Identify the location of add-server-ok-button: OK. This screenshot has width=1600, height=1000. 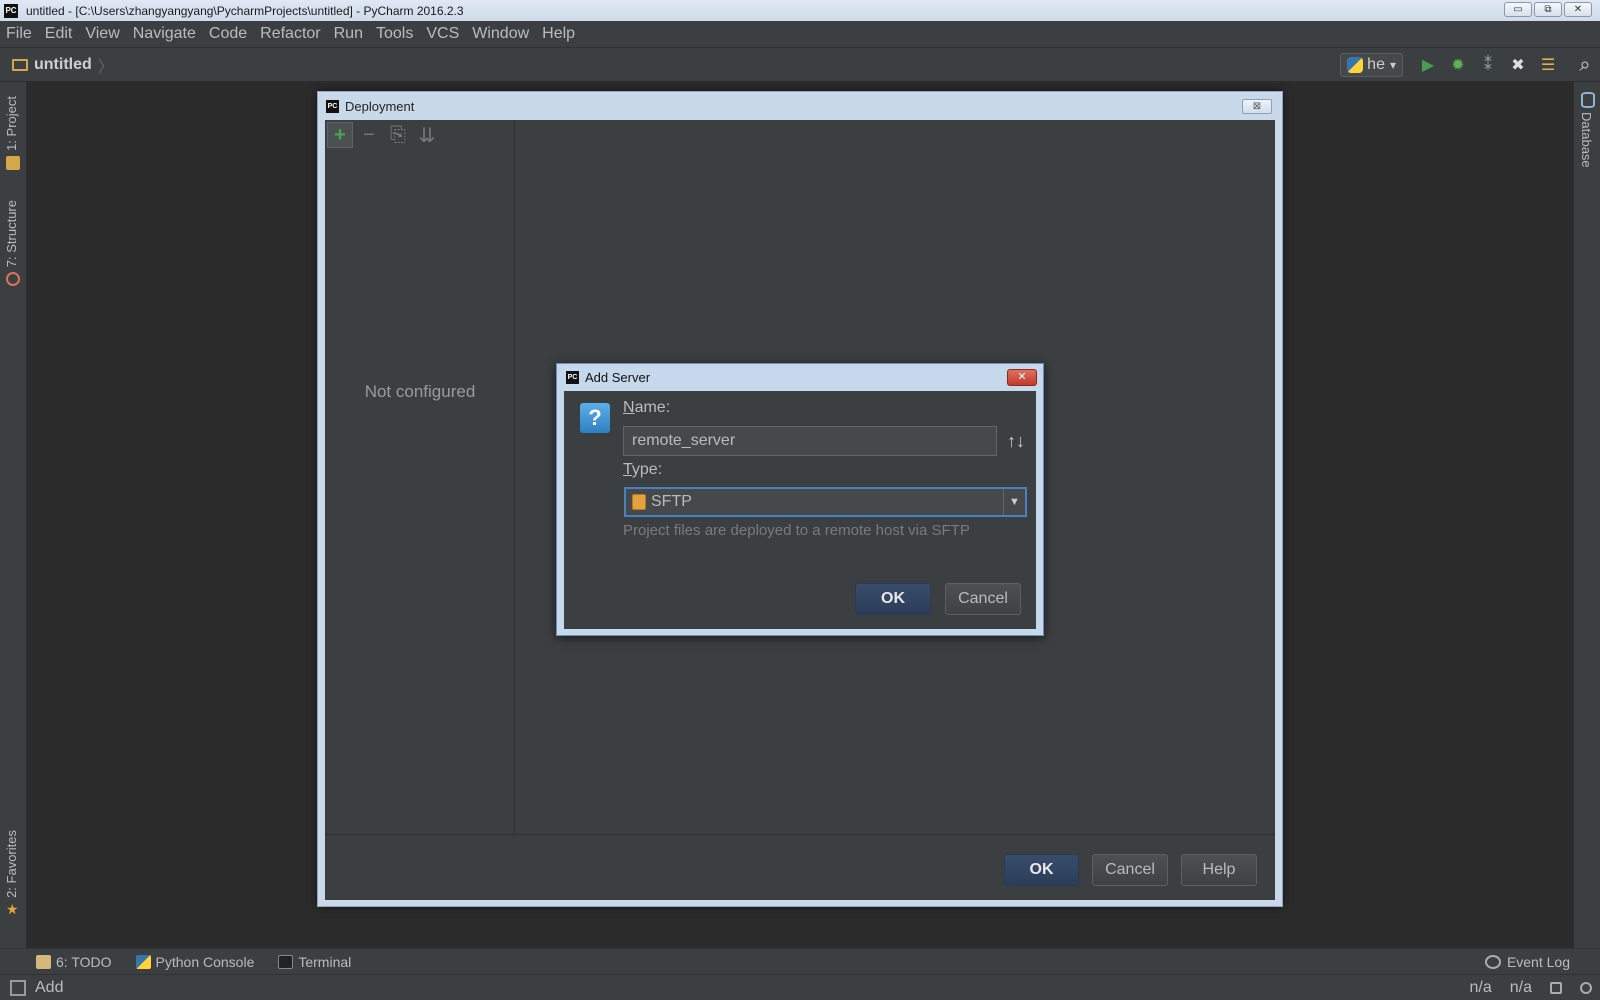
(893, 599).